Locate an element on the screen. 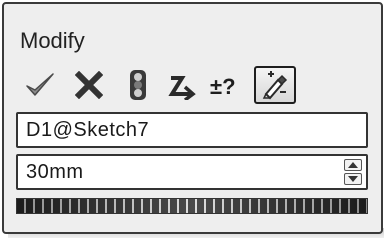 This screenshot has height=246, width=387. spin-down-button is located at coordinates (353, 179).